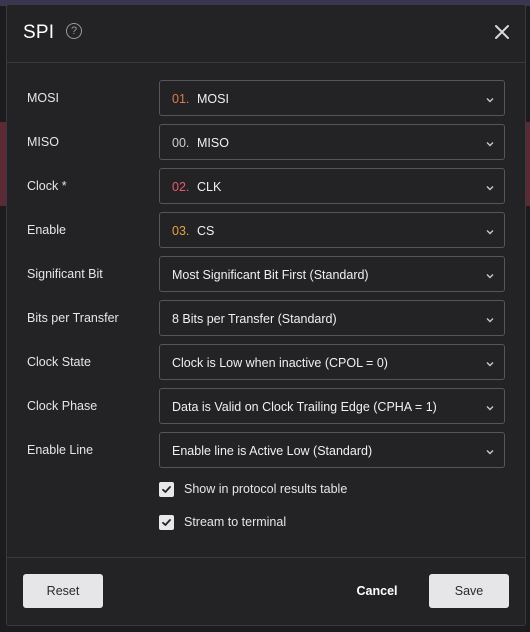  I want to click on bits-per-transfer-label: Bits per Transfer, so click(73, 318).